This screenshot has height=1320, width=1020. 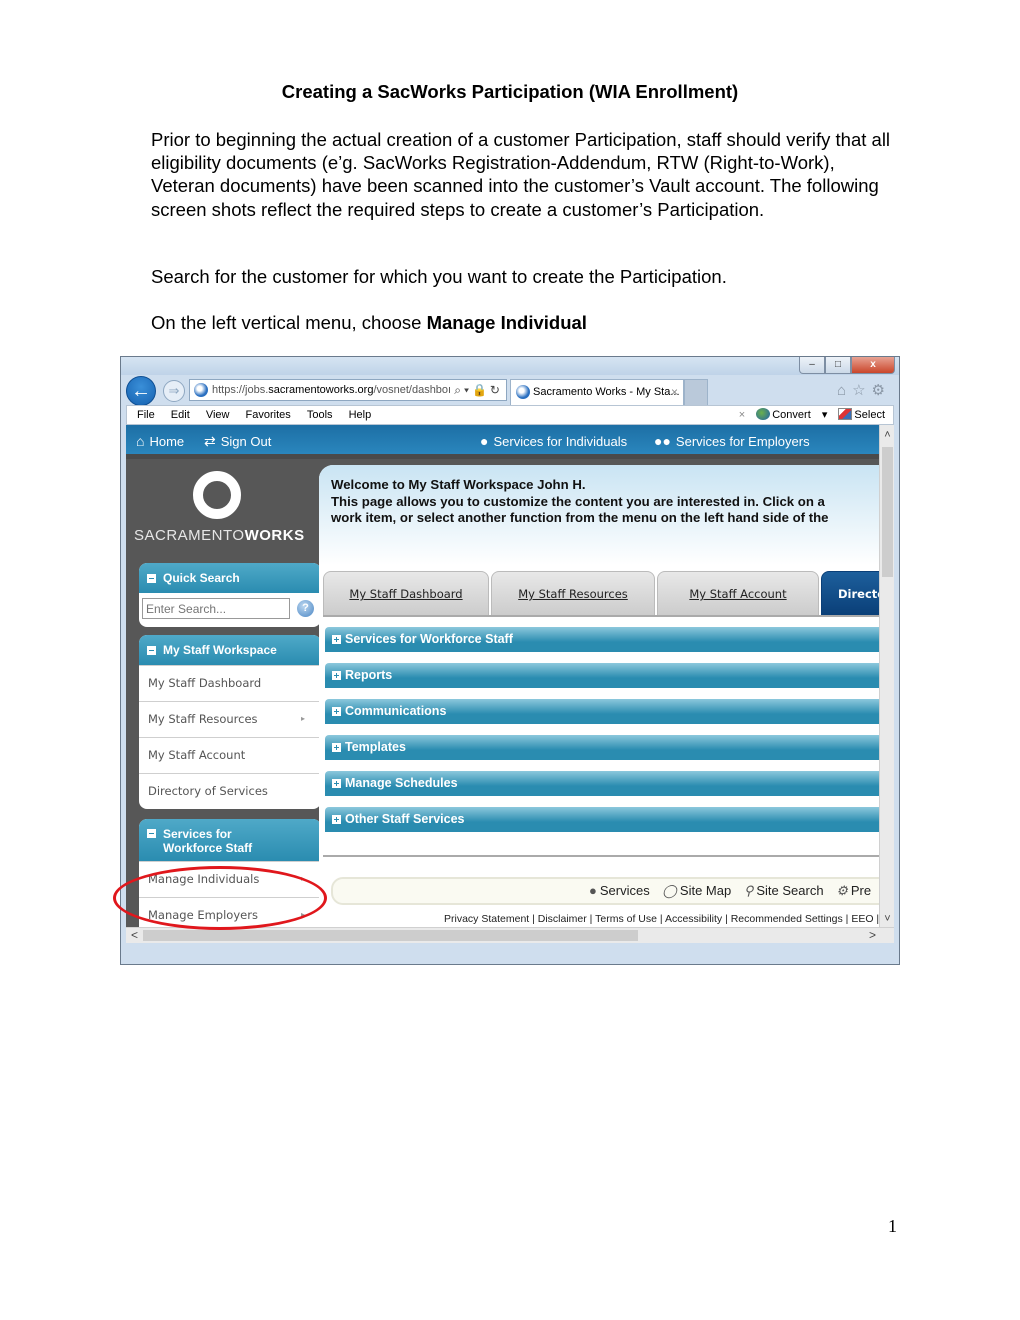 What do you see at coordinates (210, 441) in the screenshot?
I see `sign-out-icon: ⇄` at bounding box center [210, 441].